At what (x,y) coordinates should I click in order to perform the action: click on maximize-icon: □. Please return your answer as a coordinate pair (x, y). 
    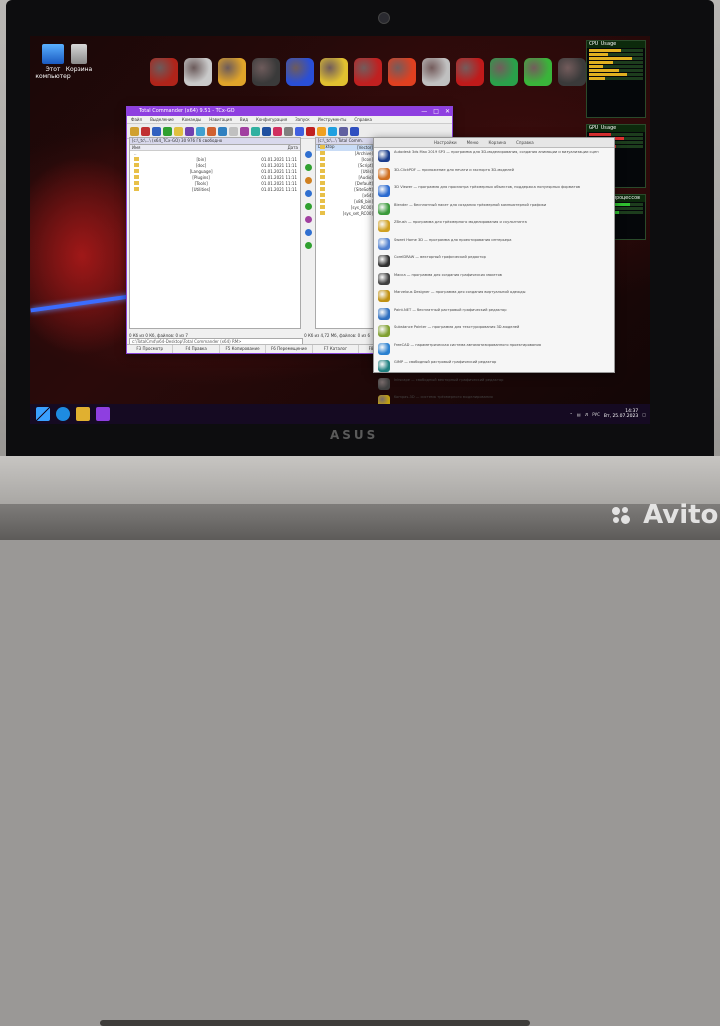
    Looking at the image, I should click on (436, 111).